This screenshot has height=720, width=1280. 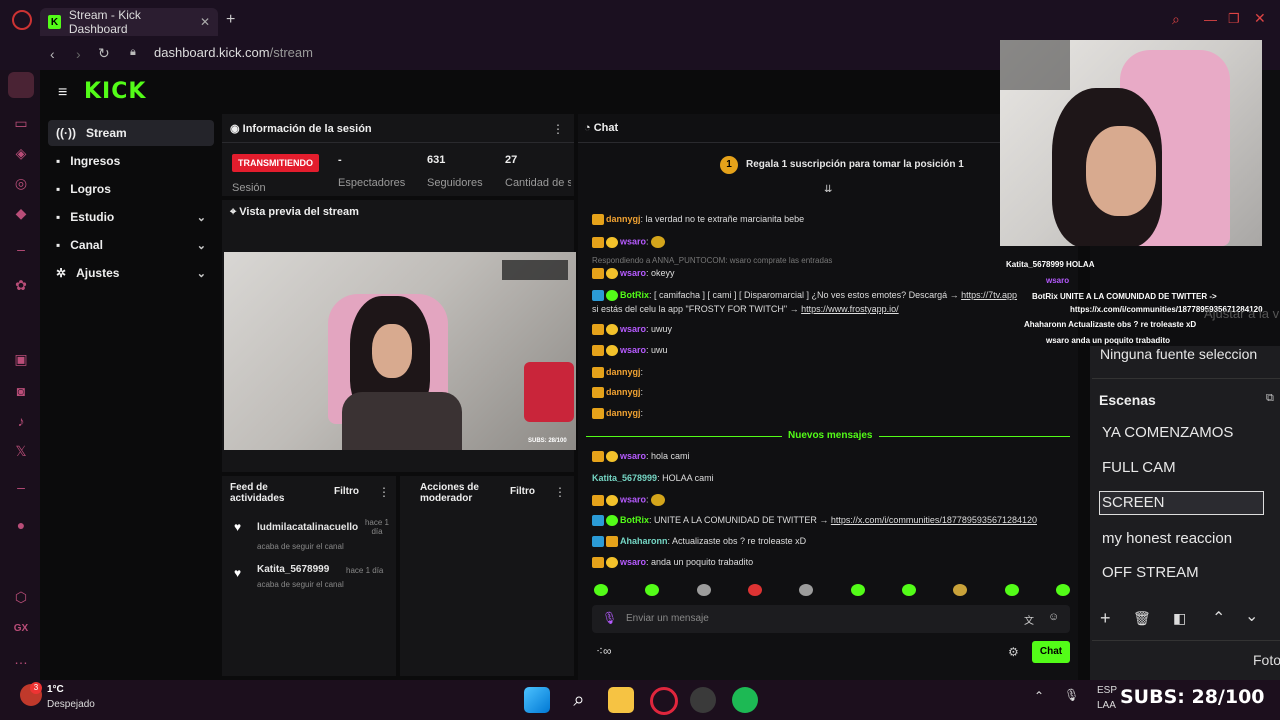 I want to click on tiktok-icon: ♪, so click(x=21, y=421).